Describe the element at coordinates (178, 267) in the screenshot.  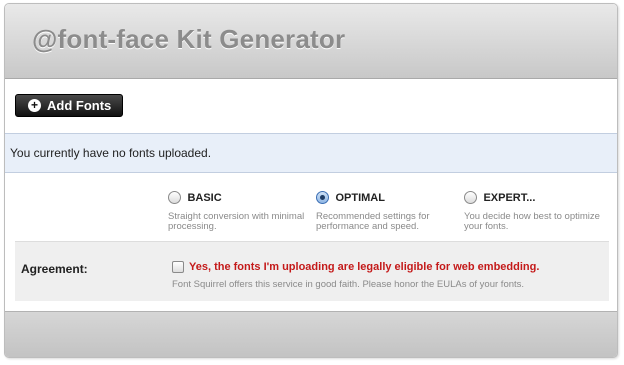
I see `agreement-checkbox` at that location.